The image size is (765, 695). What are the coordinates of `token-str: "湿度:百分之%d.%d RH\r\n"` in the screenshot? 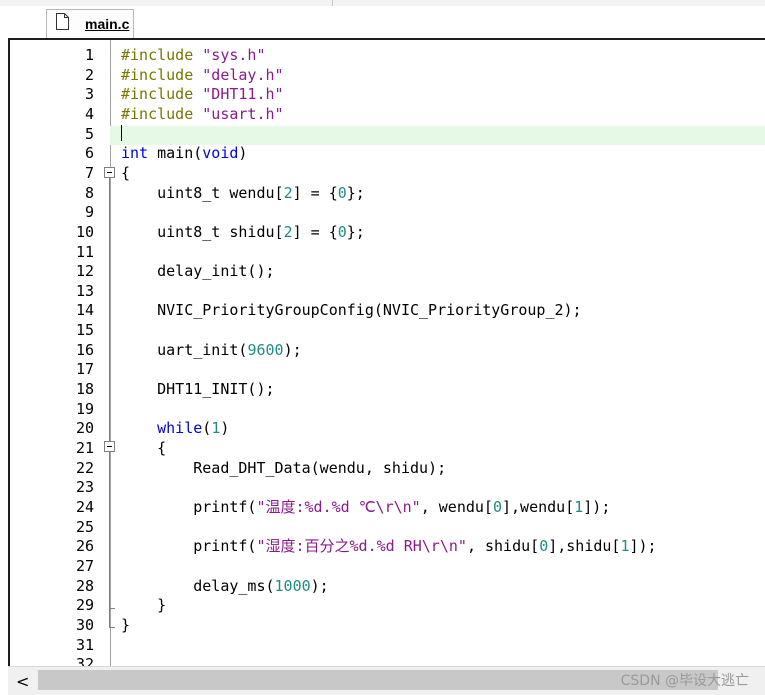 It's located at (361, 546).